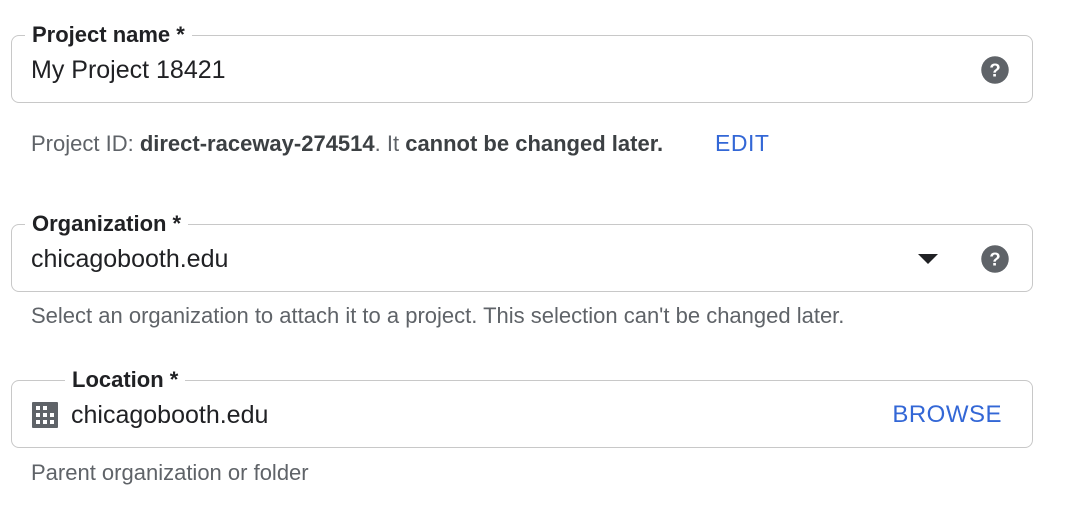  I want to click on arrow-drop-down-icon, so click(928, 259).